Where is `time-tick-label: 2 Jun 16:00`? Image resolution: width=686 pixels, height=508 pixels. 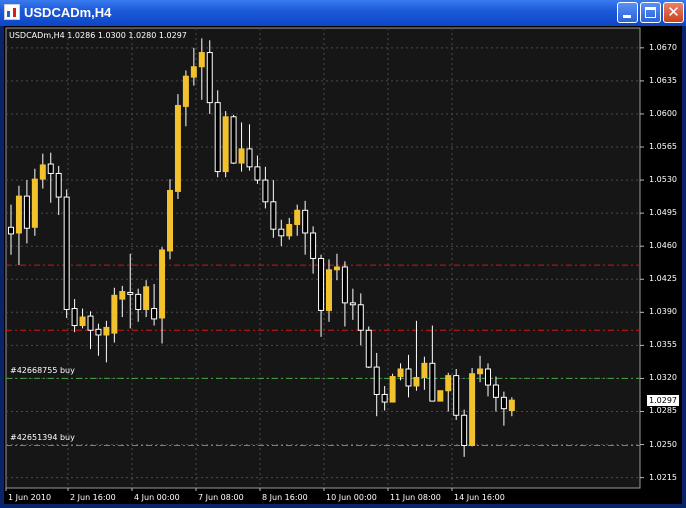
time-tick-label: 2 Jun 16:00 is located at coordinates (93, 497).